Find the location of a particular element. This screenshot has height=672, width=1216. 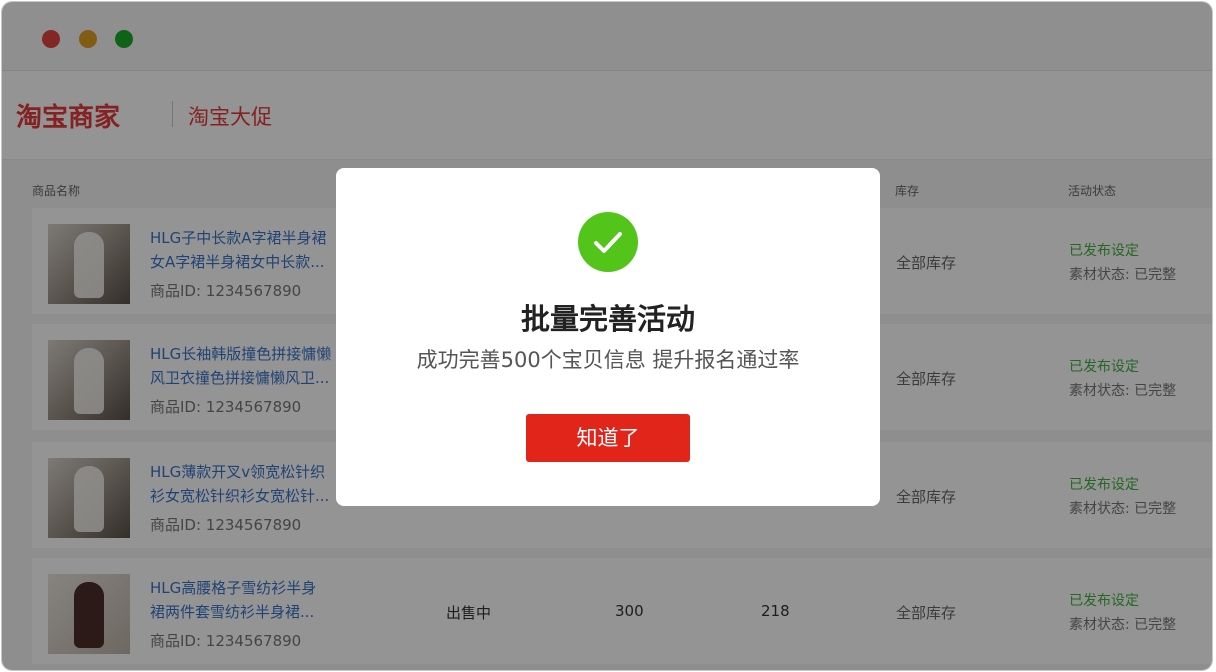

dialog-message: 成功完善500个宝贝信息 提升报名通过率 is located at coordinates (608, 360).